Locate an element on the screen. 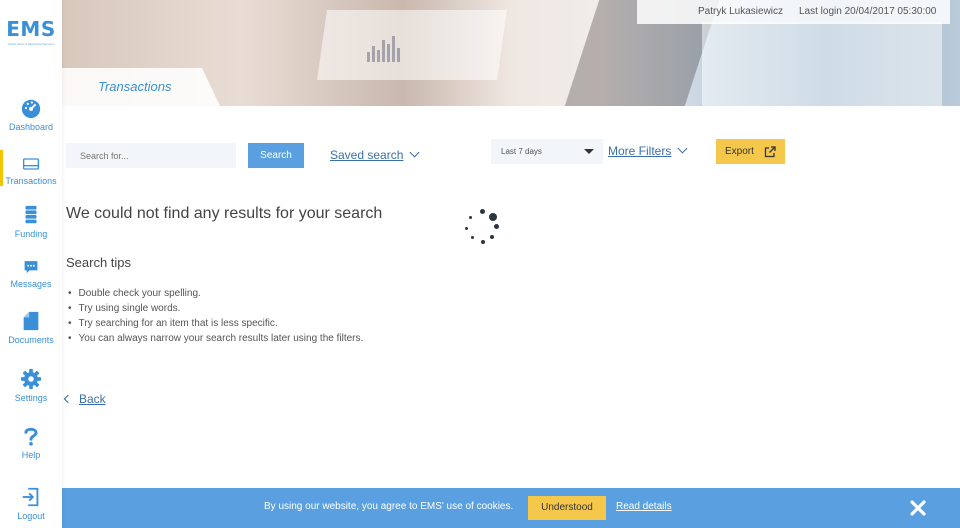 This screenshot has width=960, height=528. search-input is located at coordinates (151, 155).